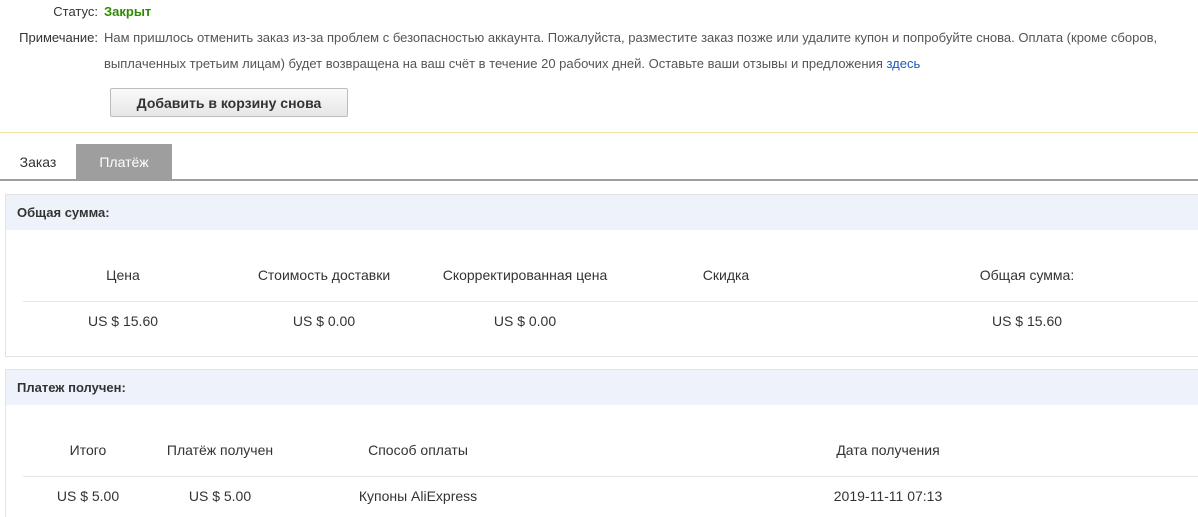  I want to click on header-shipping: Стоимость доставки, so click(324, 275).